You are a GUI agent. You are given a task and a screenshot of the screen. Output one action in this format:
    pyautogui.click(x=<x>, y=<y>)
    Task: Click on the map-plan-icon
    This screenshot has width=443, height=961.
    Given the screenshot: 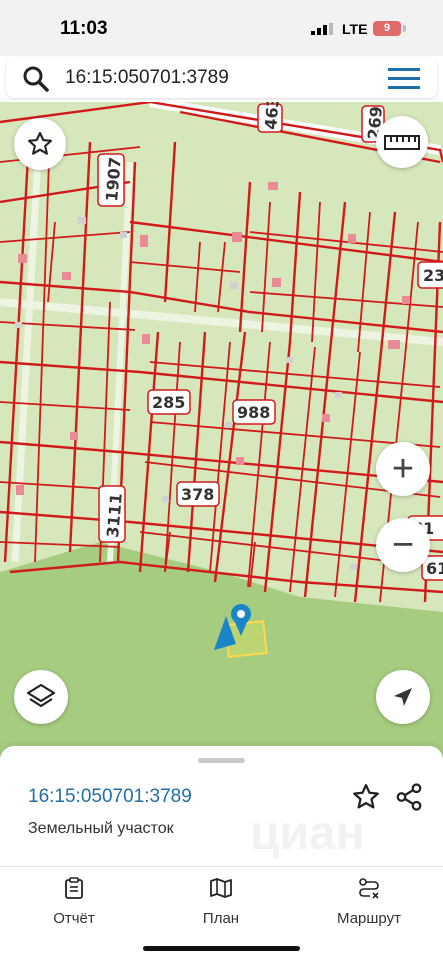 What is the action you would take?
    pyautogui.click(x=221, y=888)
    